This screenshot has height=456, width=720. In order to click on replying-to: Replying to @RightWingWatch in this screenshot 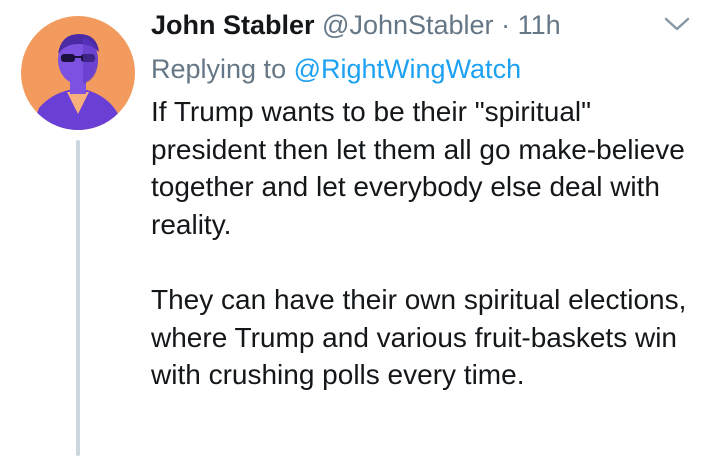, I will do `click(336, 69)`.